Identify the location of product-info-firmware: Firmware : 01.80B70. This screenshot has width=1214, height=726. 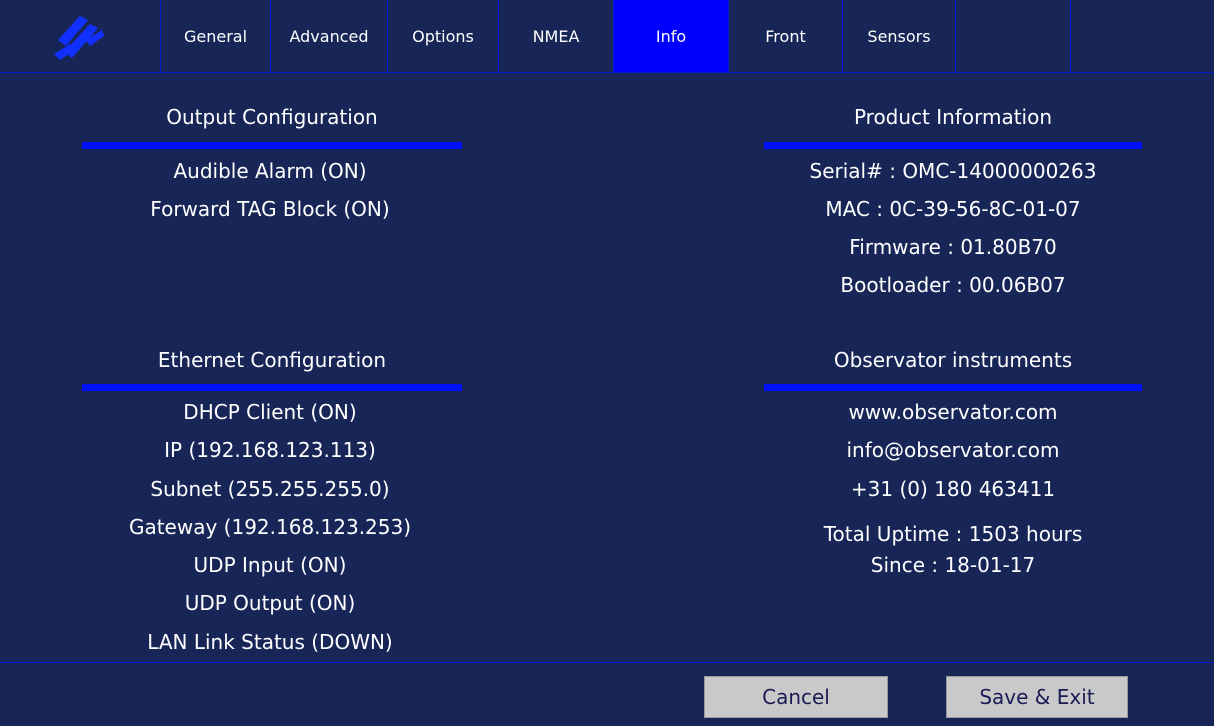
(953, 247).